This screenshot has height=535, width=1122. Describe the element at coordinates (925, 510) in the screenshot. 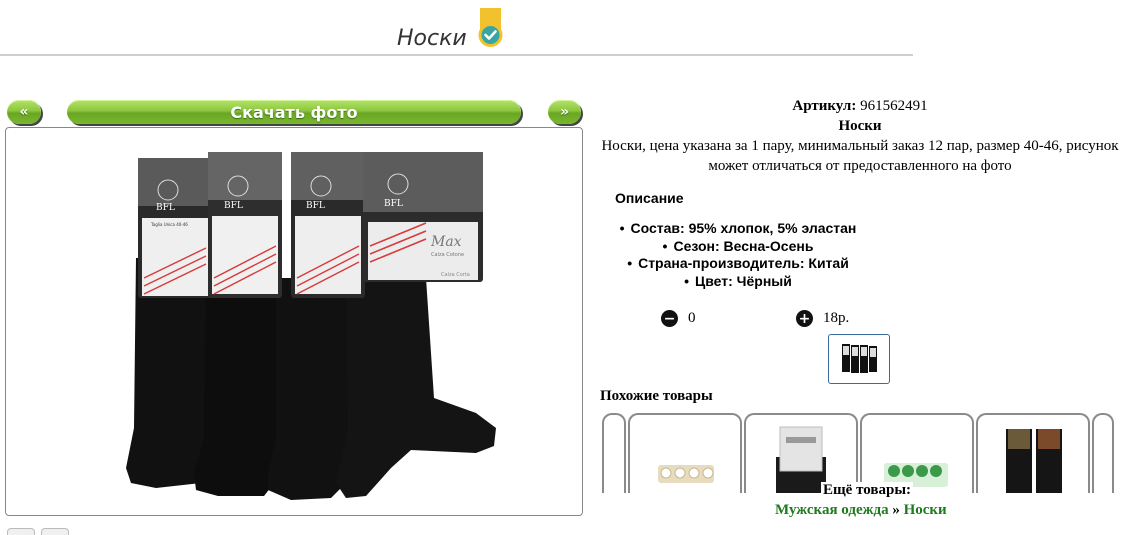

I see `breadcrumb-link-subcategory: Носки` at that location.